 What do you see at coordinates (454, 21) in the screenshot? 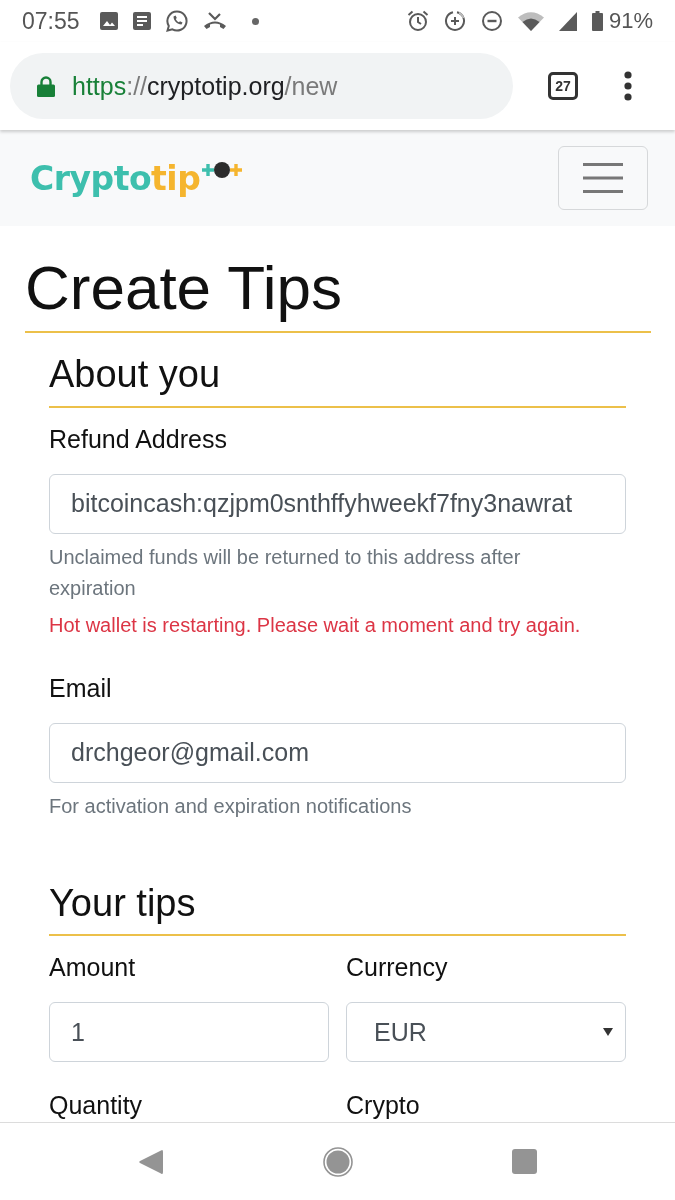
I see `data-saver-icon` at bounding box center [454, 21].